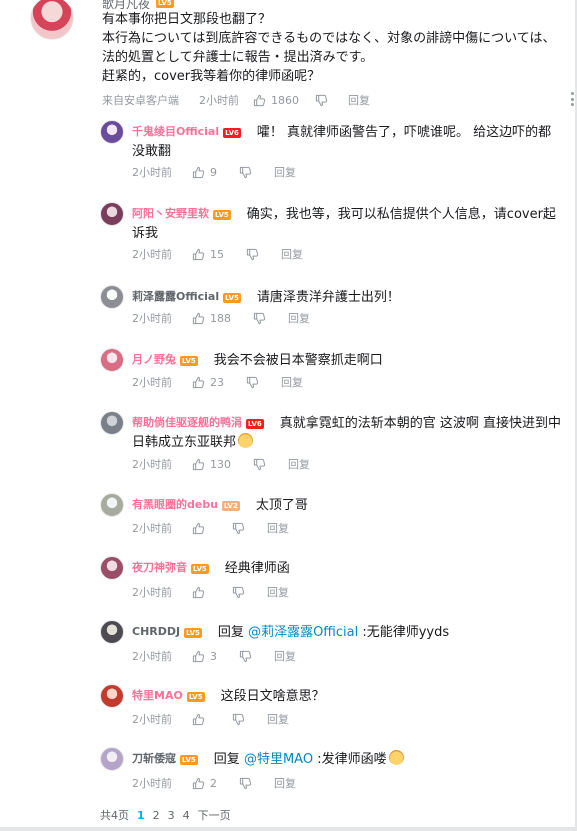 This screenshot has width=577, height=831. I want to click on page-link: 2, so click(156, 815).